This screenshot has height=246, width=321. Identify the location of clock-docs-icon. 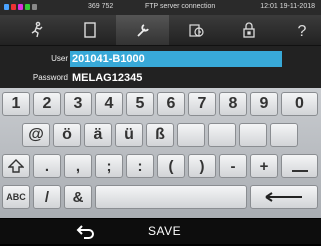
(196, 30).